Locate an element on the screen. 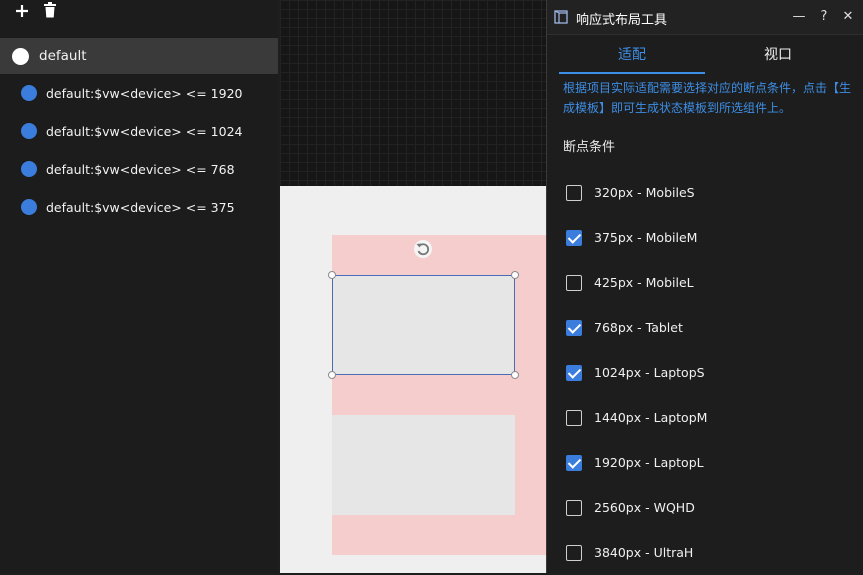 Image resolution: width=863 pixels, height=575 pixels. breakpoint-option: 1440px - LaptopM is located at coordinates (711, 417).